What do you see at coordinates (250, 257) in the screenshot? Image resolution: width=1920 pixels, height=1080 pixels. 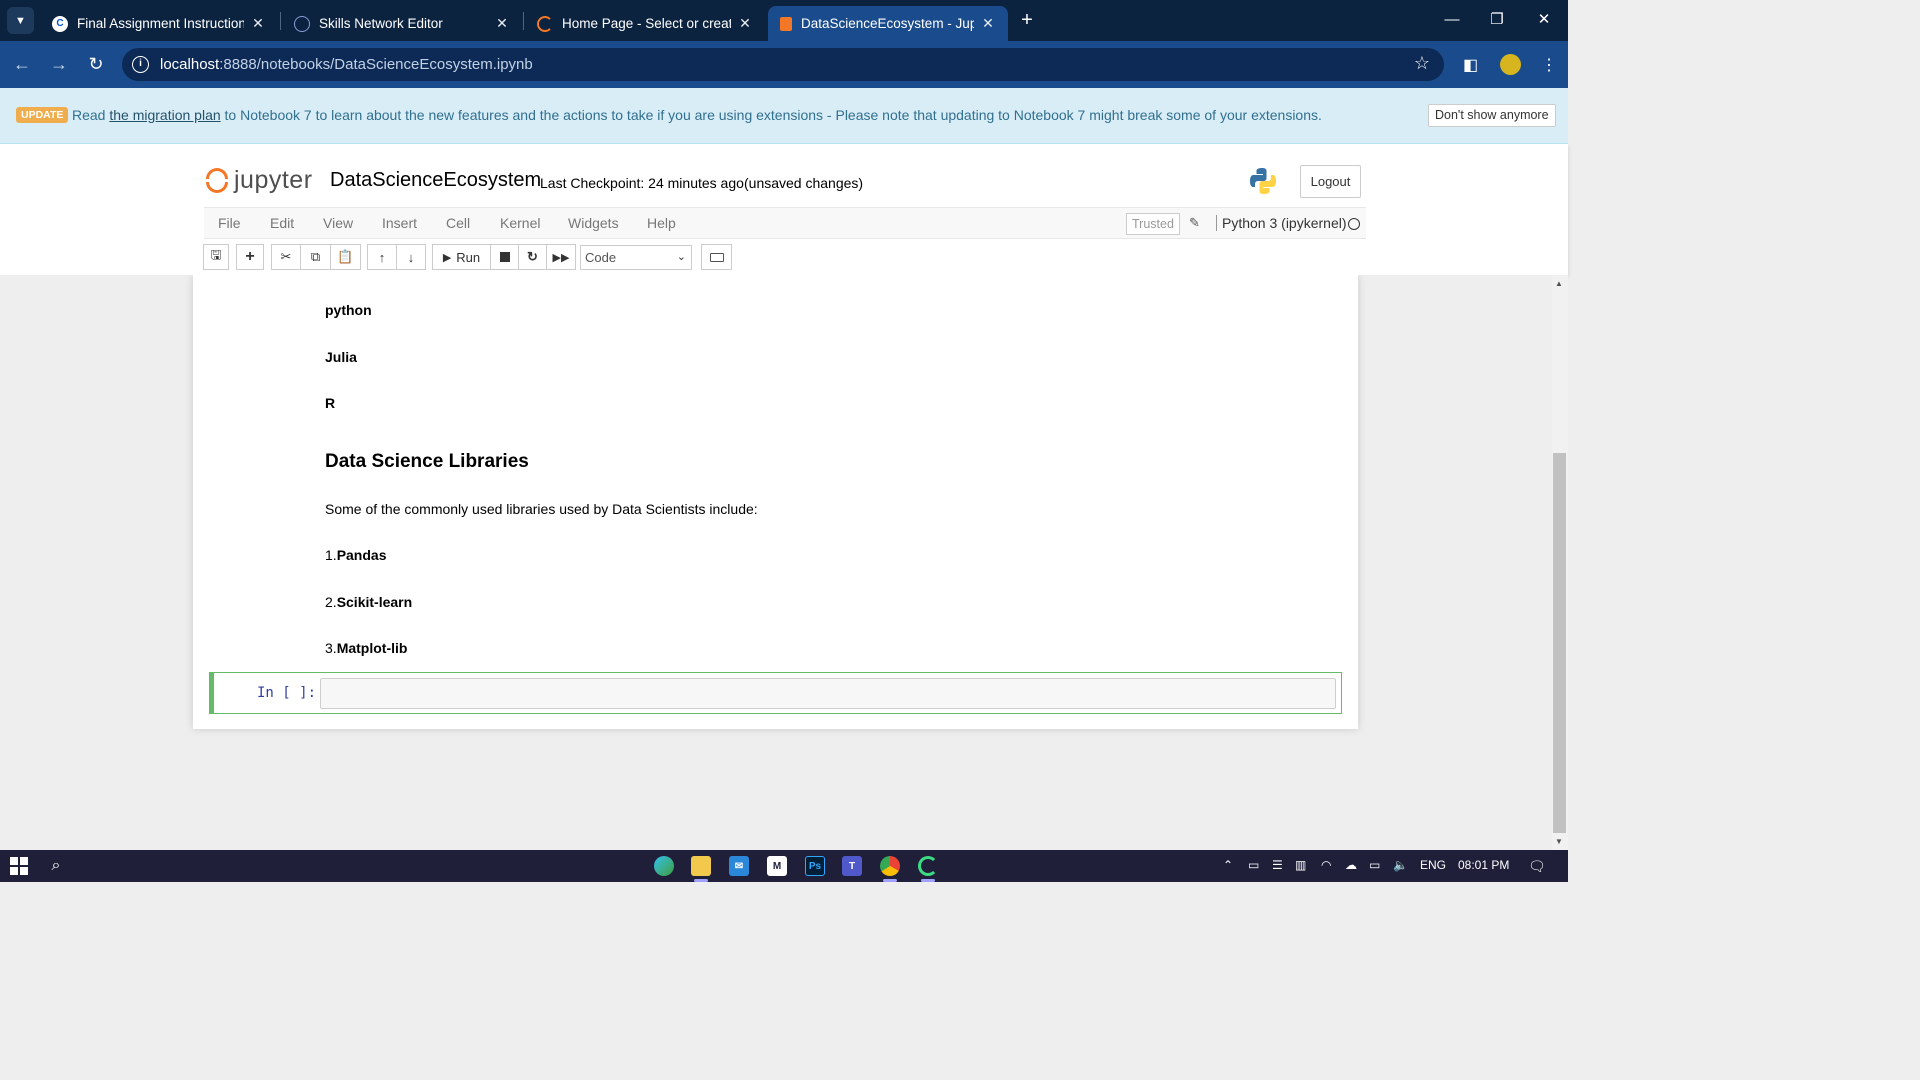 I see `insert-cell-button: +` at bounding box center [250, 257].